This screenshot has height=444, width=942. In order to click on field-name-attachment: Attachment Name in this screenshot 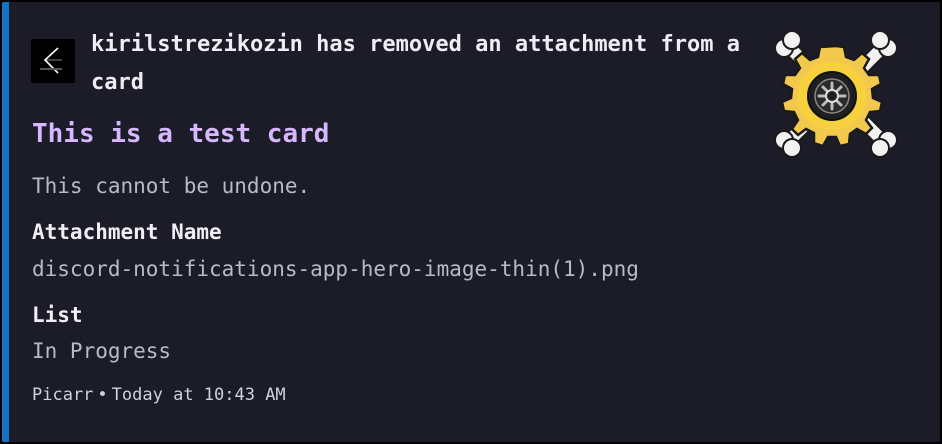, I will do `click(127, 232)`.